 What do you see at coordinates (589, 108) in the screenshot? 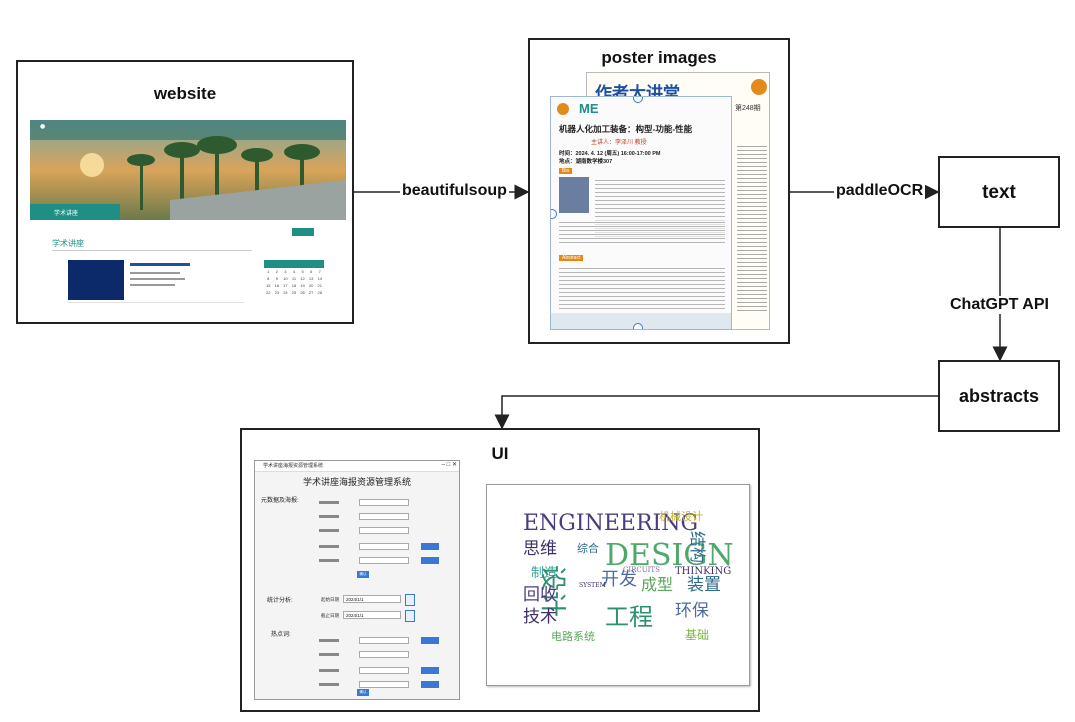
I see `poster-front-brand: ME` at bounding box center [589, 108].